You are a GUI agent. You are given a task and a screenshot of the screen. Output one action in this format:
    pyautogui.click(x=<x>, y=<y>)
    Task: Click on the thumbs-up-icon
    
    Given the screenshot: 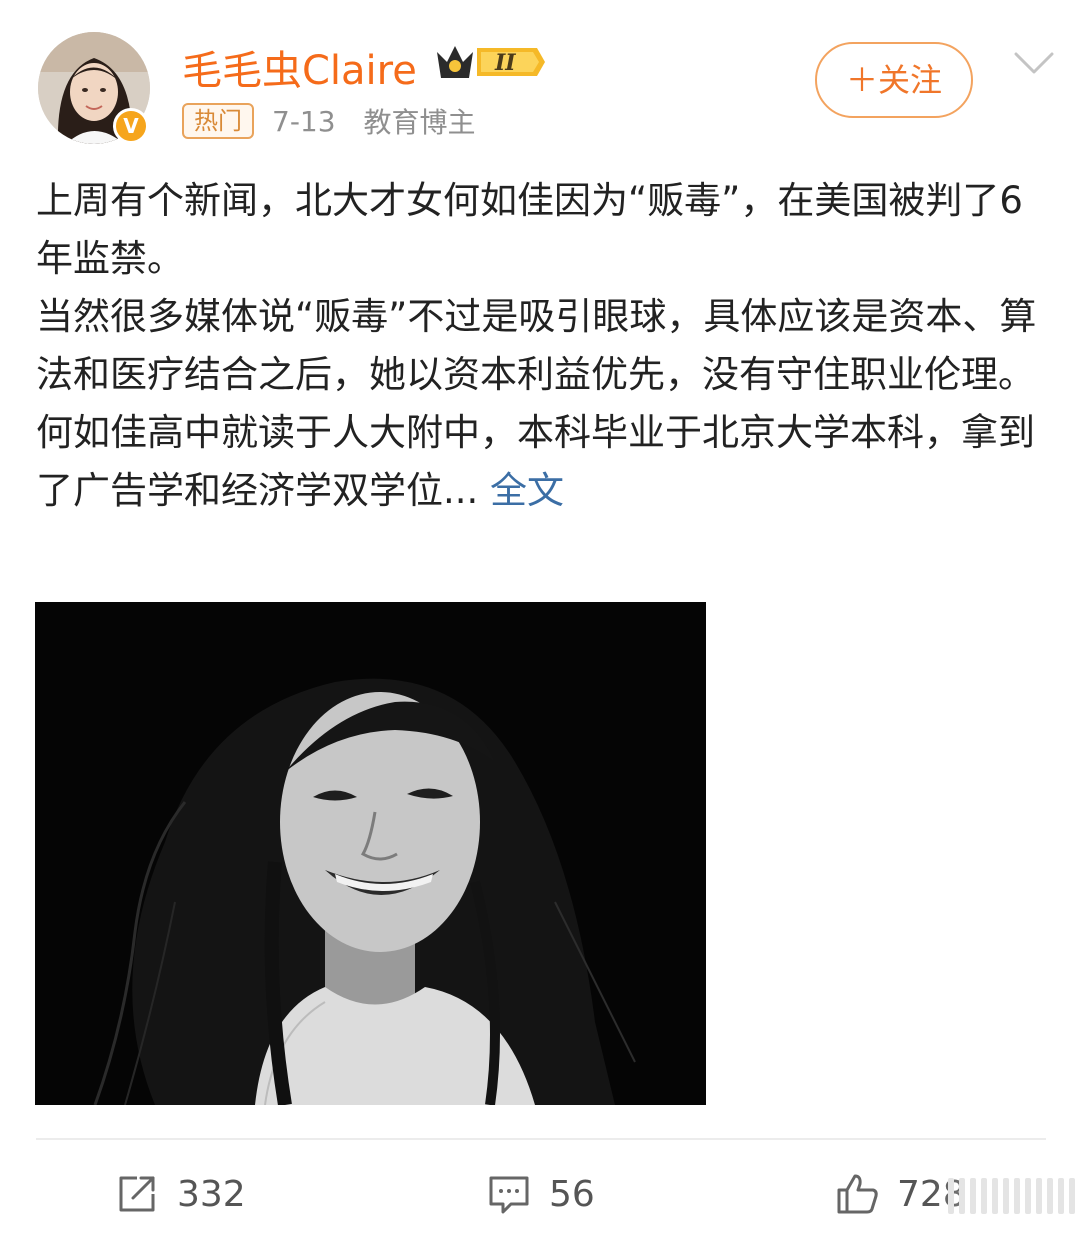 What is the action you would take?
    pyautogui.click(x=857, y=1194)
    